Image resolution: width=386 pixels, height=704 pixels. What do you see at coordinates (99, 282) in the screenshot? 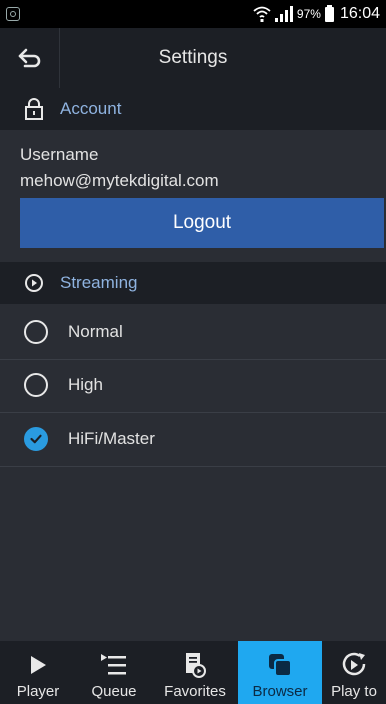
I see `streaming-section-title: Streaming` at bounding box center [99, 282].